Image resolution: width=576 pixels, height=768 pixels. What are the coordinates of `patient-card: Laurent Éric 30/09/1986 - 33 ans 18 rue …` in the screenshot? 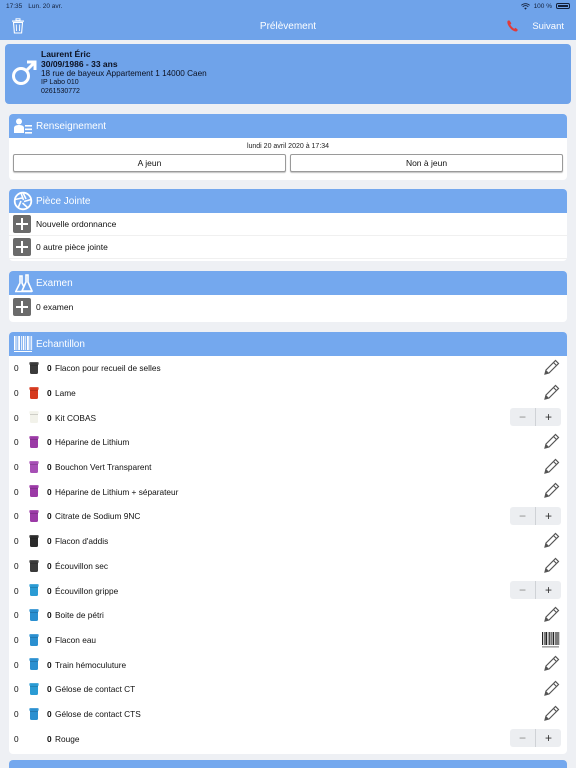 It's located at (288, 74).